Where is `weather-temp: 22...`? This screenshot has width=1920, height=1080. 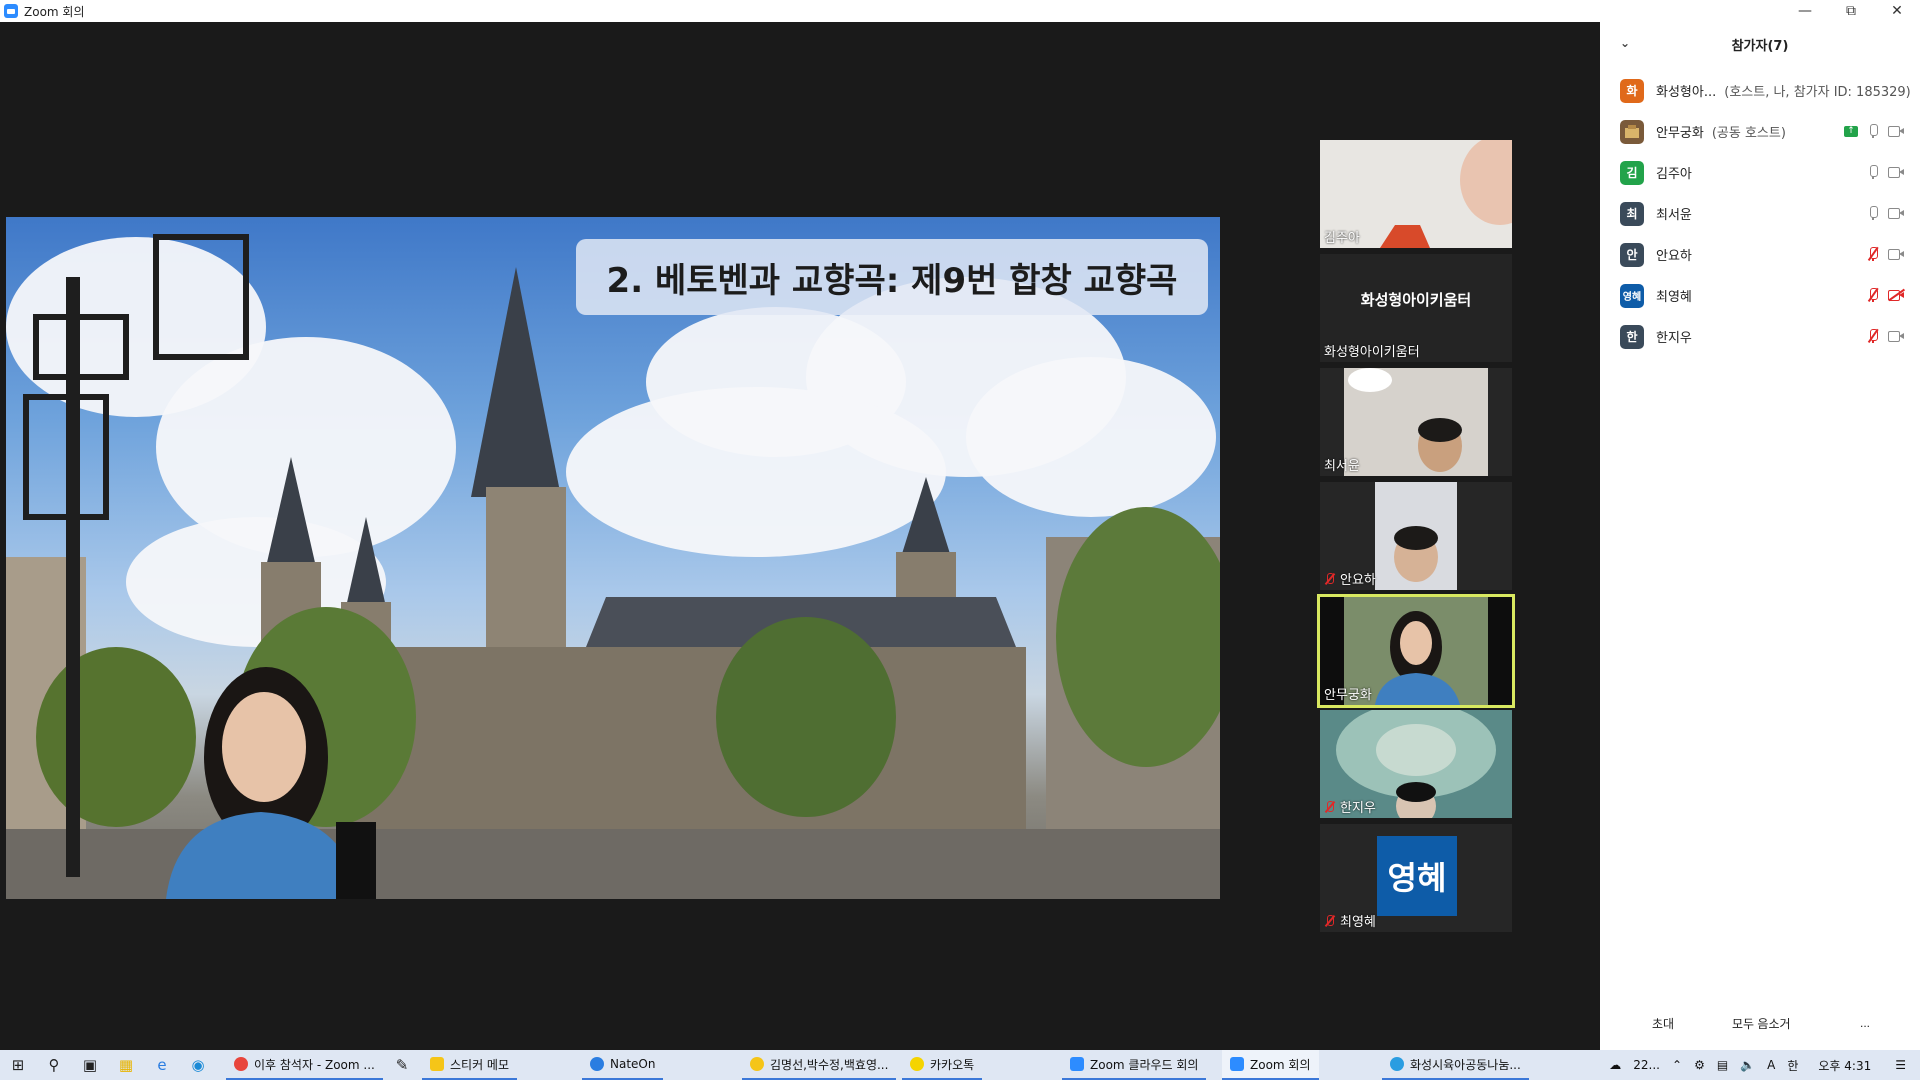 weather-temp: 22... is located at coordinates (1646, 1065).